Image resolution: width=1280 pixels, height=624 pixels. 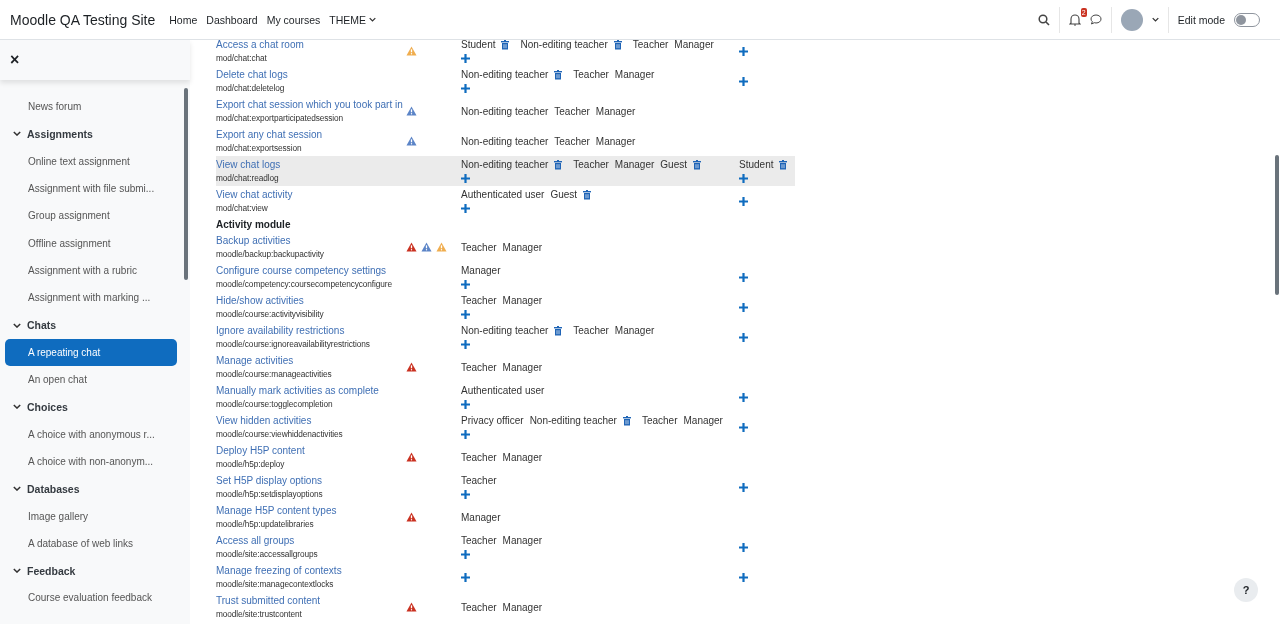 What do you see at coordinates (311, 271) in the screenshot?
I see `capability-link: Configure course competency settings` at bounding box center [311, 271].